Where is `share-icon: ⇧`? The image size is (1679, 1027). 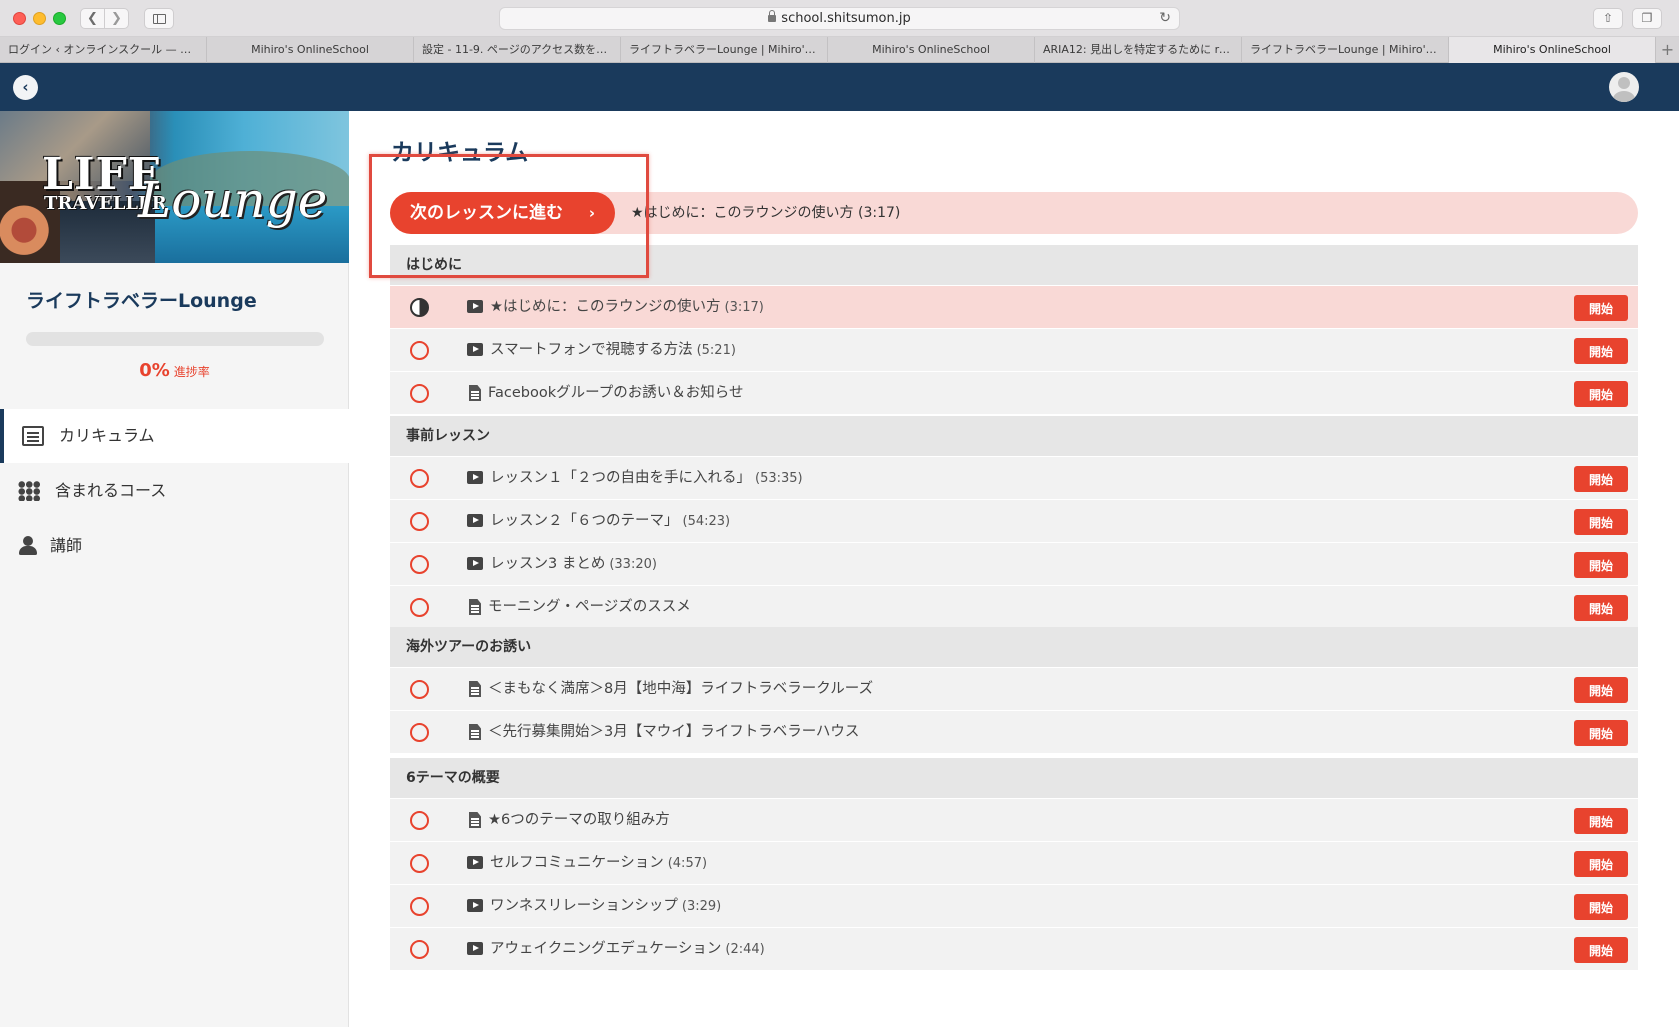 share-icon: ⇧ is located at coordinates (1608, 18).